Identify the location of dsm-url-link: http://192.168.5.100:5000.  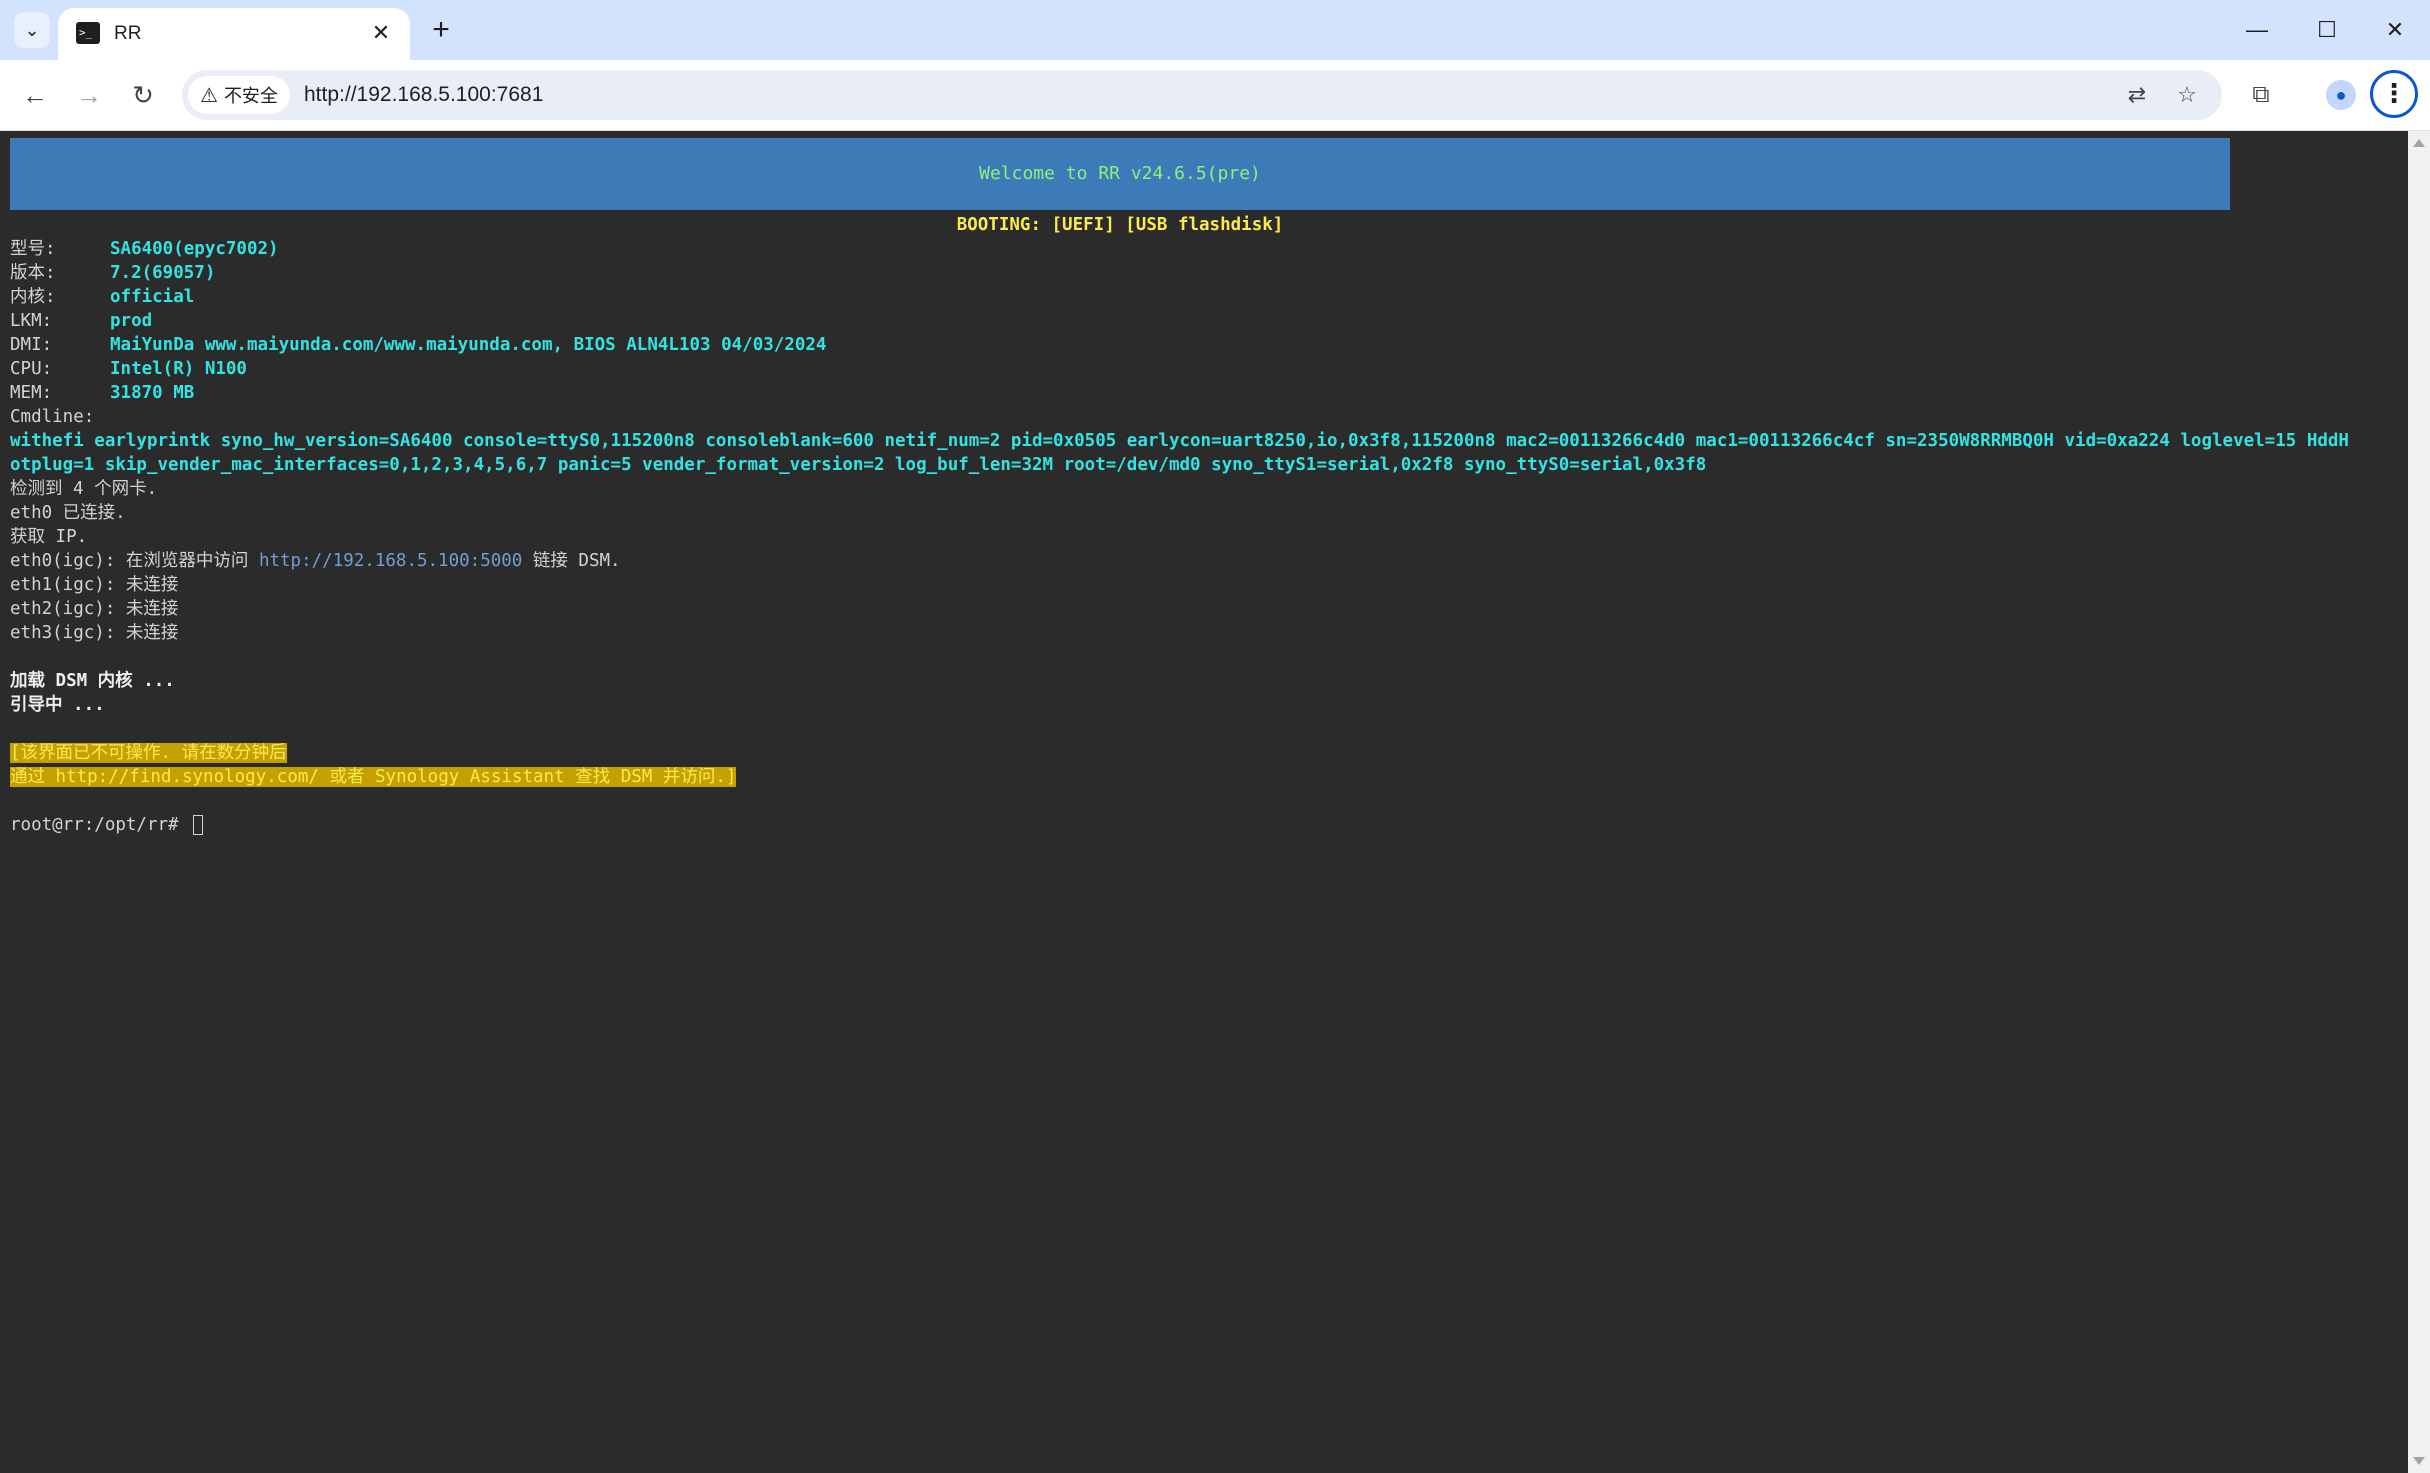
(390, 561).